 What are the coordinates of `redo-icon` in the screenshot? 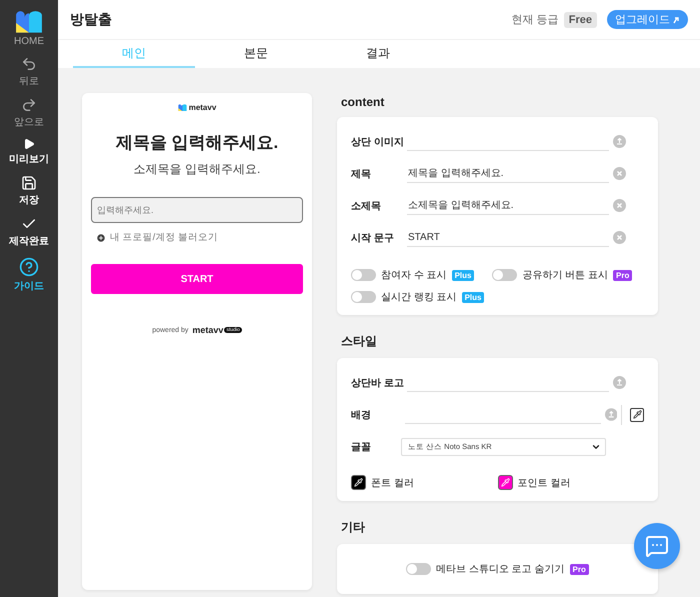 It's located at (29, 104).